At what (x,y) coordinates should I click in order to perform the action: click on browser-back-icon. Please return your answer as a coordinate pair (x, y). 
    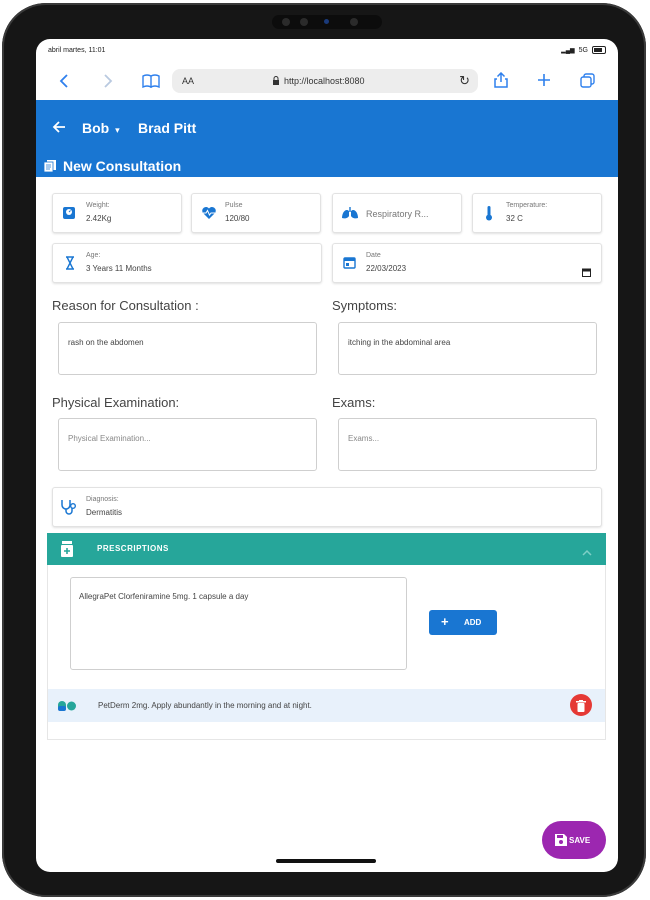
    Looking at the image, I should click on (64, 83).